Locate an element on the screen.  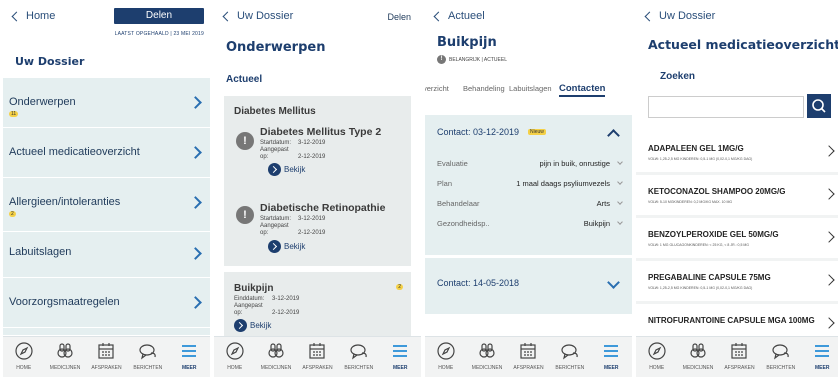
nav-label: AFSPRAKEN is located at coordinates (528, 368).